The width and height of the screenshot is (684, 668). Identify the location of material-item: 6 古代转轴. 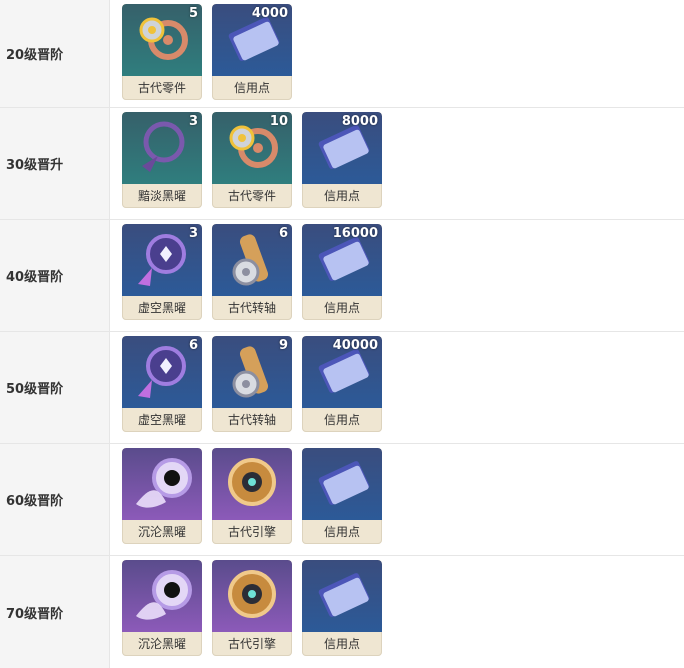
(252, 272).